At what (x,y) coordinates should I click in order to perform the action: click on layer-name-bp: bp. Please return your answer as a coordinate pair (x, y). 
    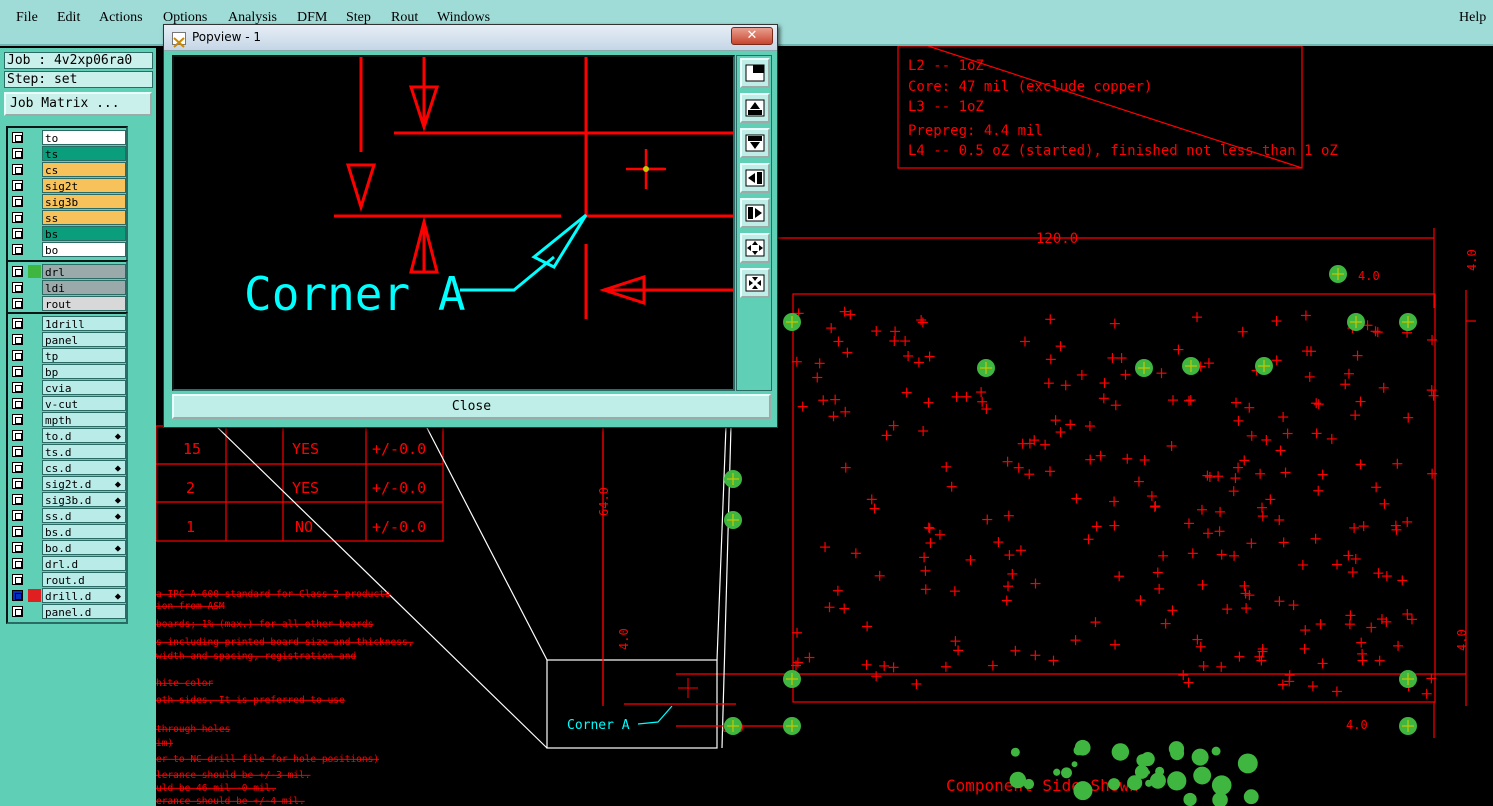
    Looking at the image, I should click on (84, 371).